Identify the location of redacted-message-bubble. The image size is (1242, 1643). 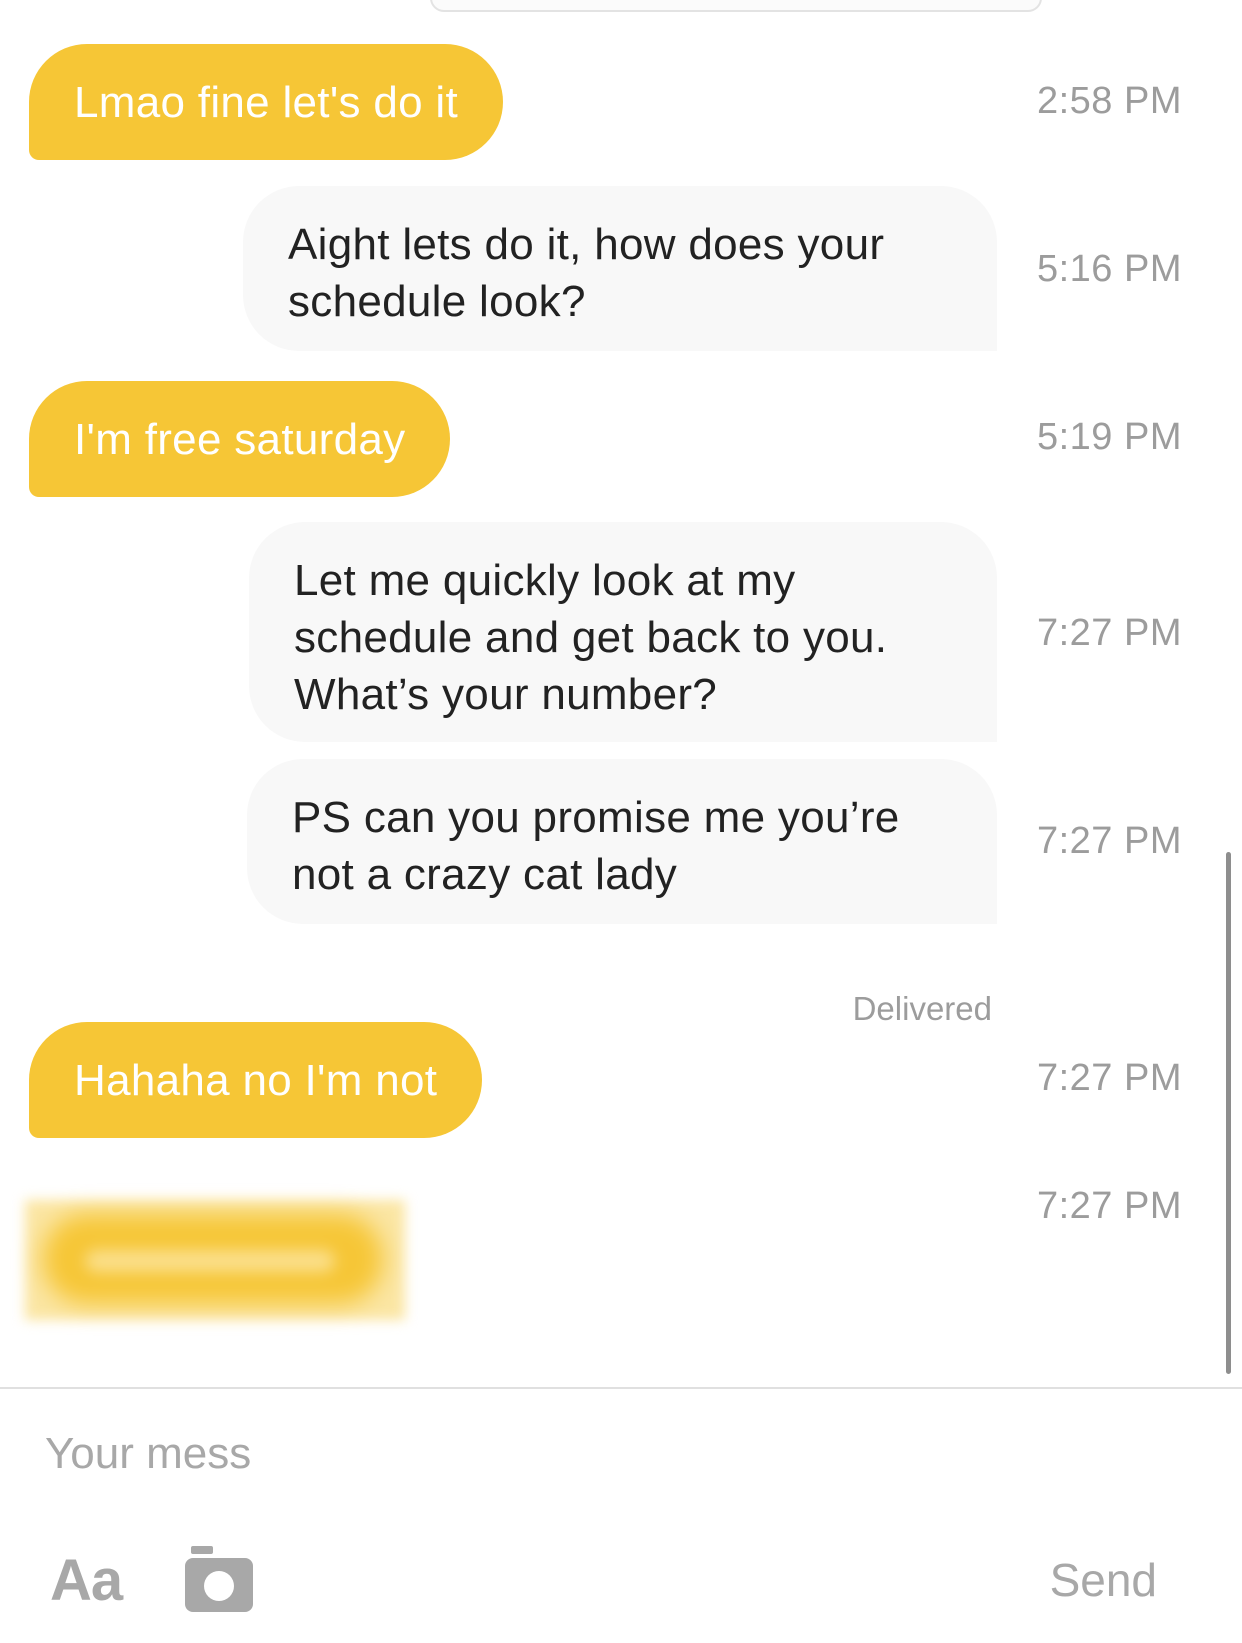
(215, 1260).